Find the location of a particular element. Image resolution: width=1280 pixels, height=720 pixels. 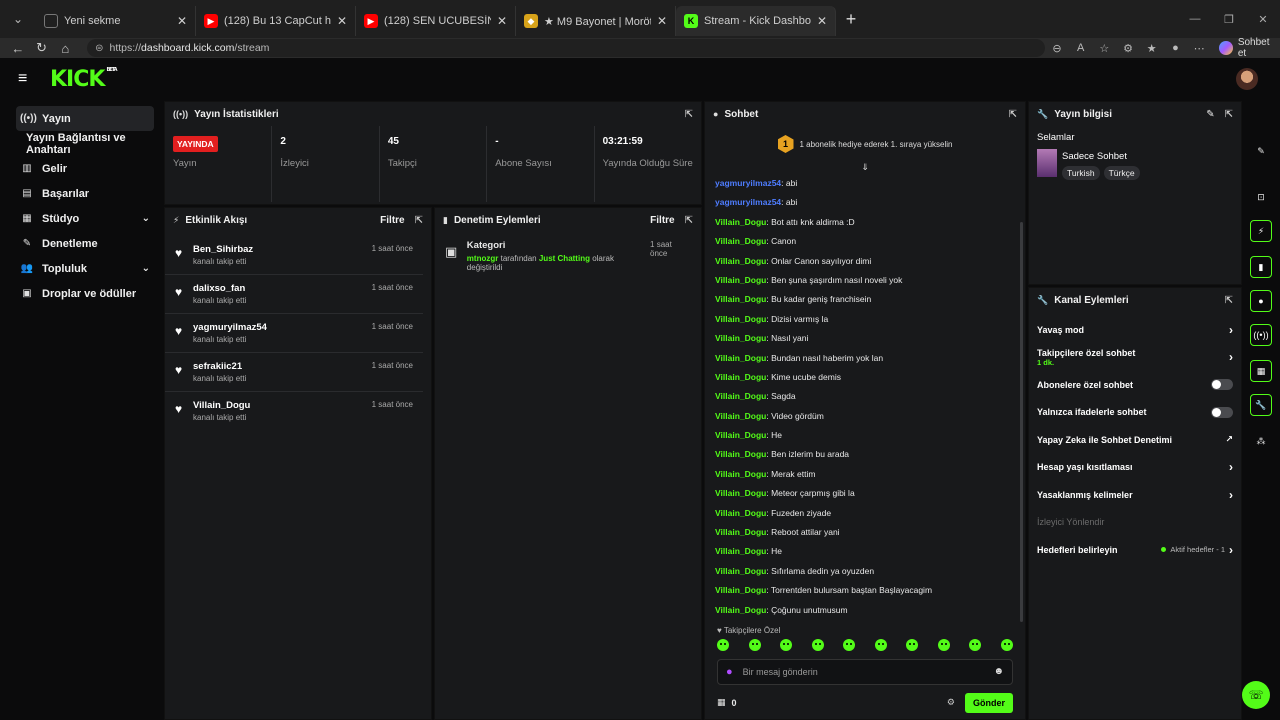

extensions-icon: ⚙ is located at coordinates (1128, 48).